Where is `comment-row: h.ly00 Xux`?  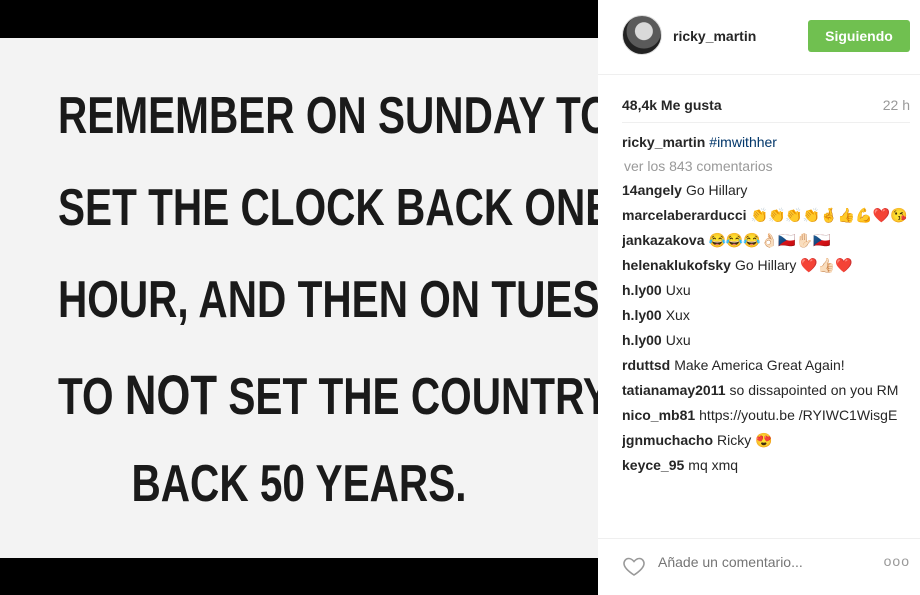
comment-row: h.ly00 Xux is located at coordinates (767, 315).